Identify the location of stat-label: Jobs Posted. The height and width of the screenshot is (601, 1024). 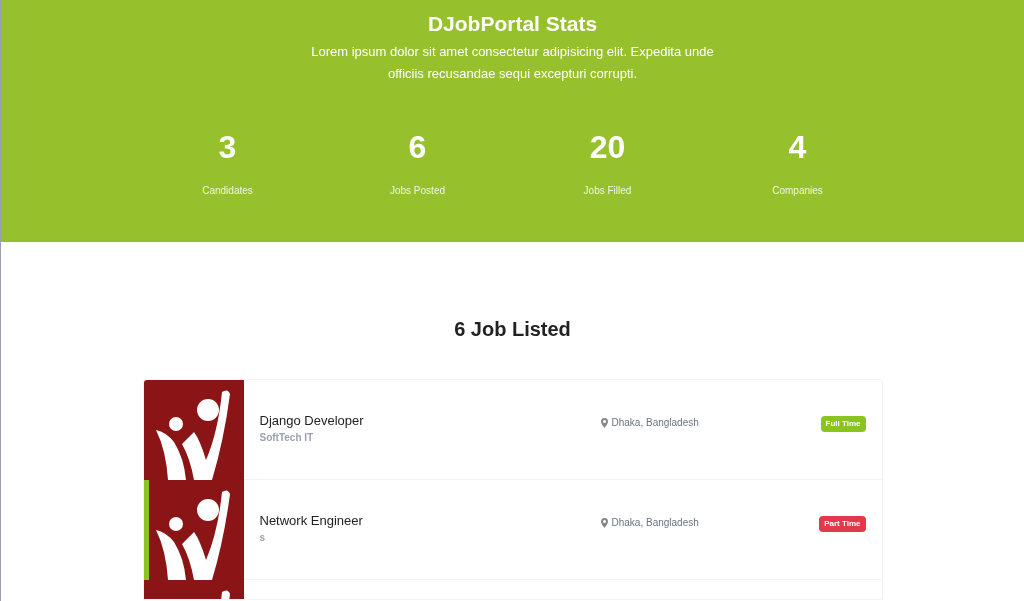
(417, 191).